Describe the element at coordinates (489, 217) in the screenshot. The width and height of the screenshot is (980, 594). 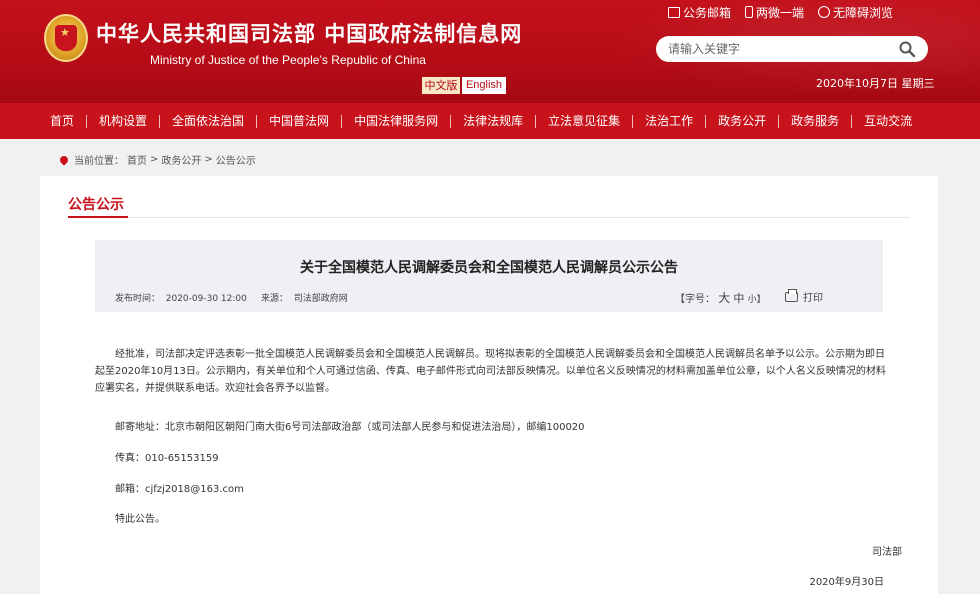
I see `section-divider` at that location.